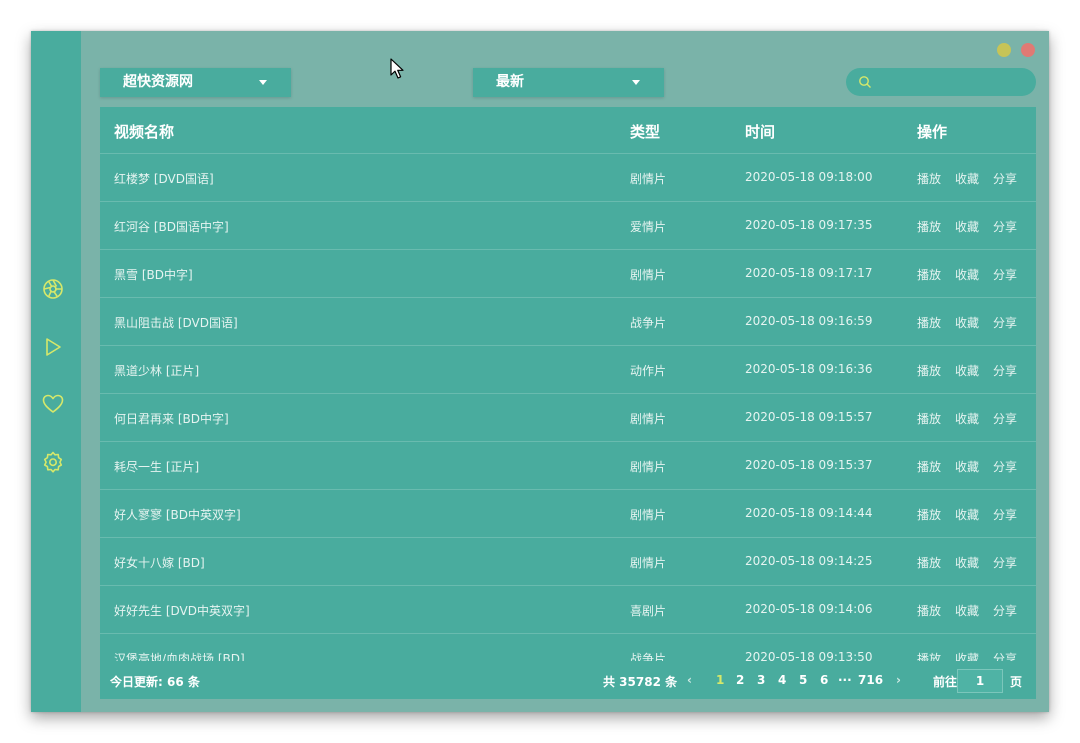 The image size is (1080, 743). I want to click on video-time: 2020-05-18 09:18:00, so click(809, 177).